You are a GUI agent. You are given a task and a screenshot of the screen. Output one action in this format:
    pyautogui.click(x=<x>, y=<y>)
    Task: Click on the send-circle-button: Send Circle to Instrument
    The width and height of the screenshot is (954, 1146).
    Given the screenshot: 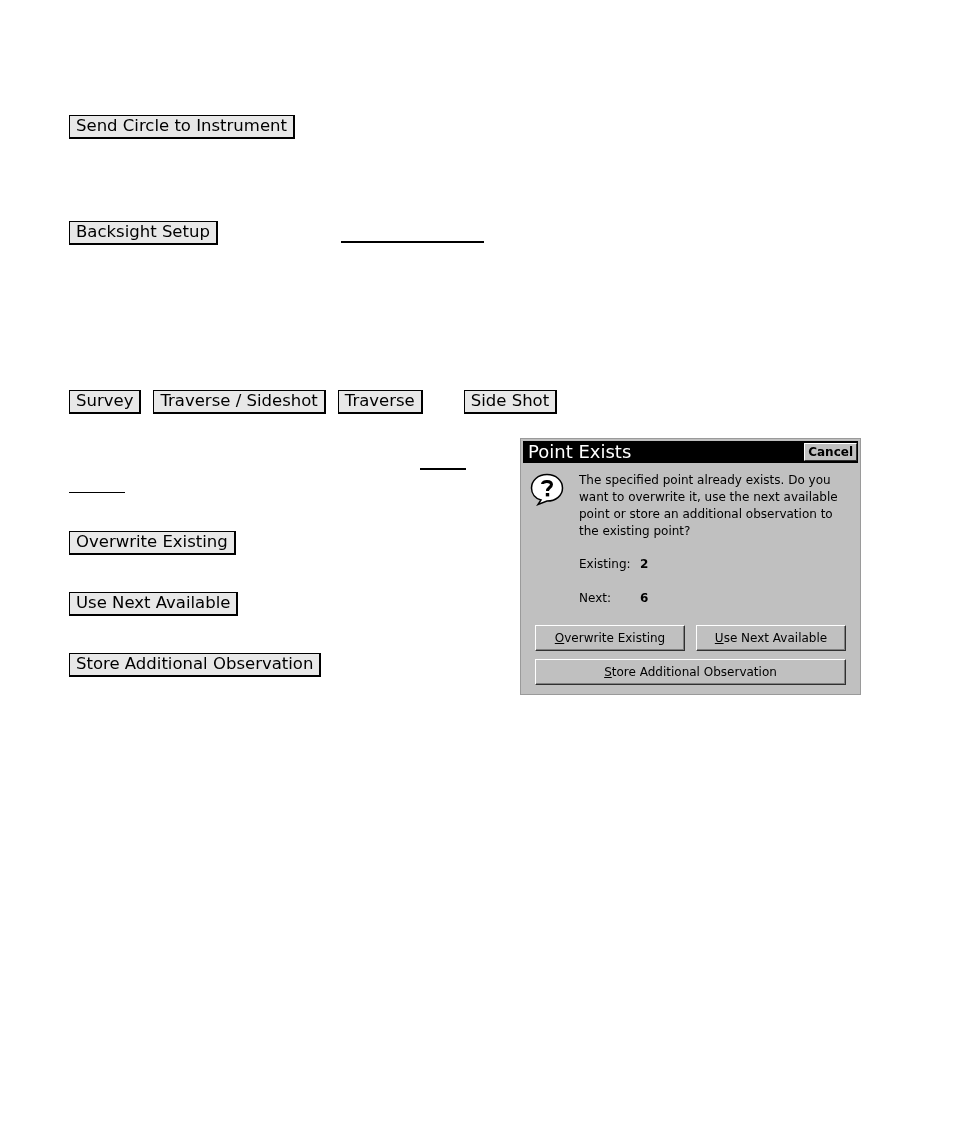 What is the action you would take?
    pyautogui.click(x=182, y=127)
    